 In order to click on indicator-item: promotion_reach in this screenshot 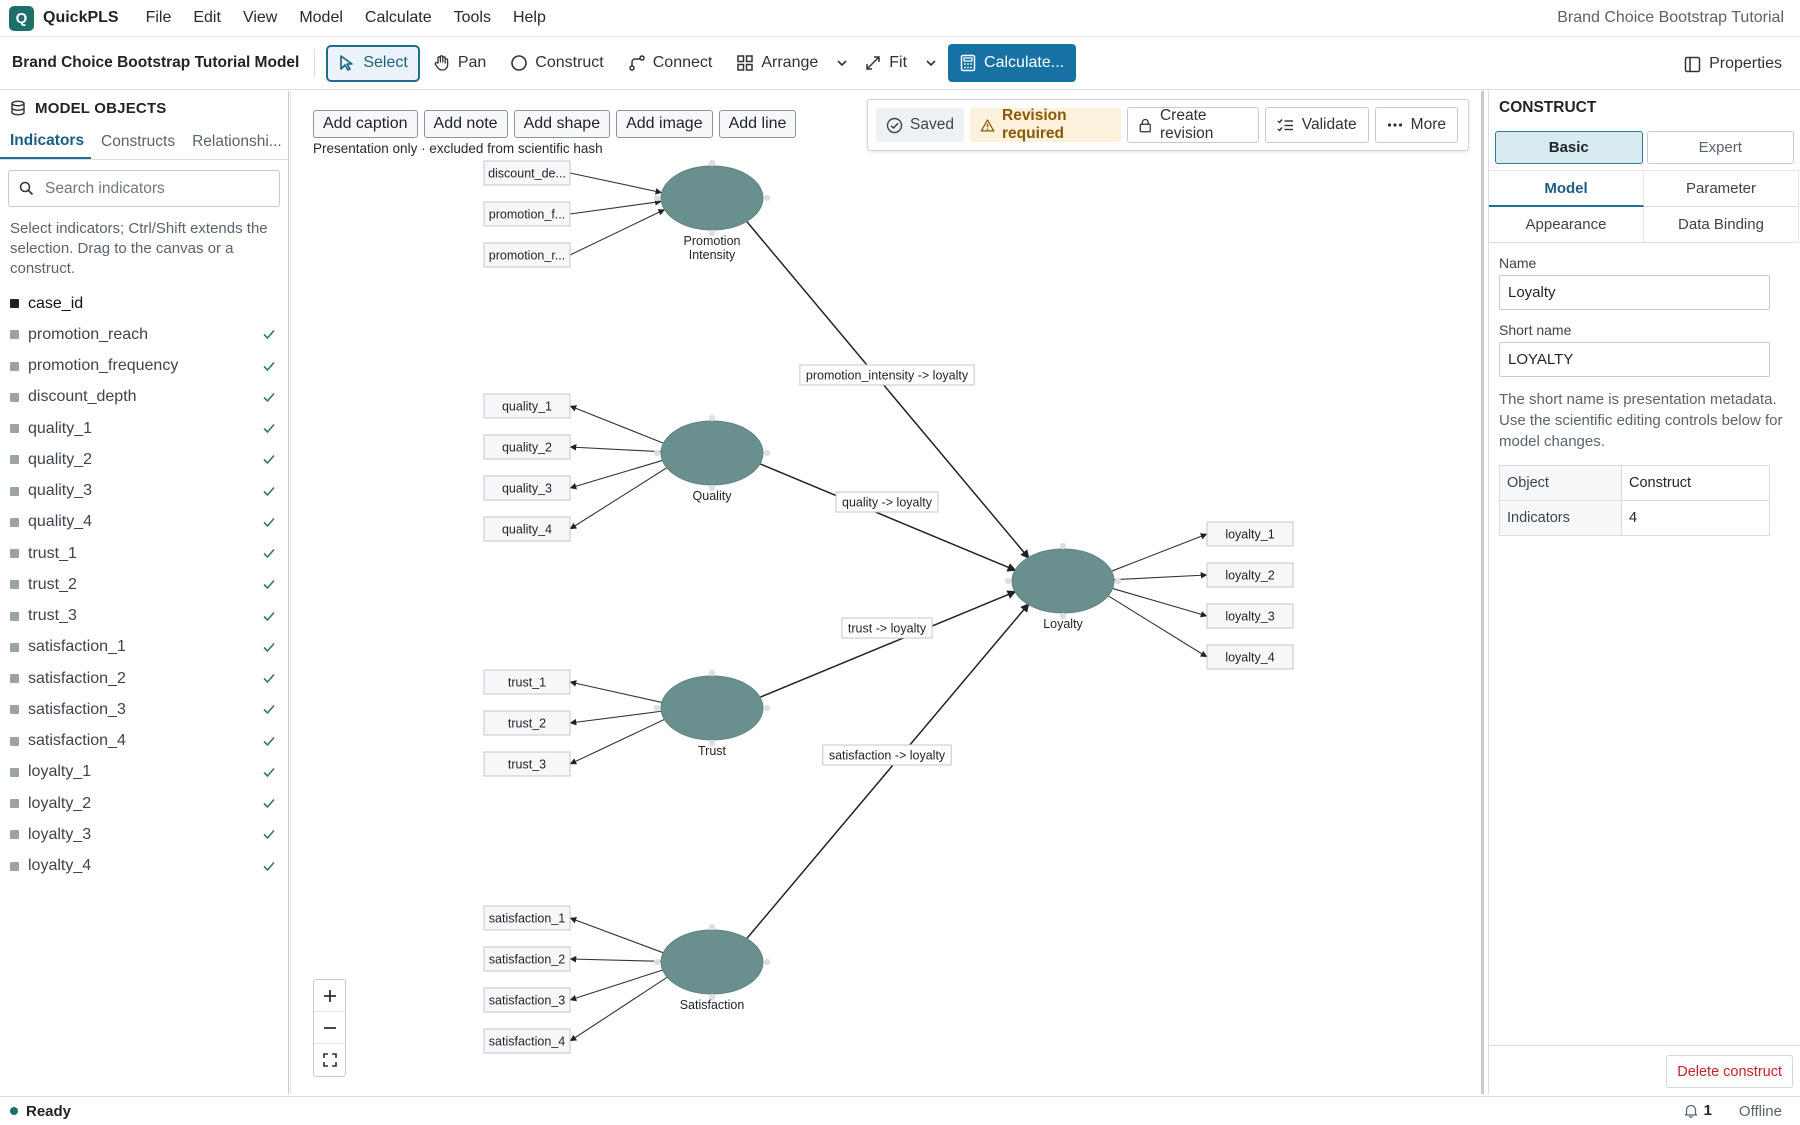, I will do `click(144, 334)`.